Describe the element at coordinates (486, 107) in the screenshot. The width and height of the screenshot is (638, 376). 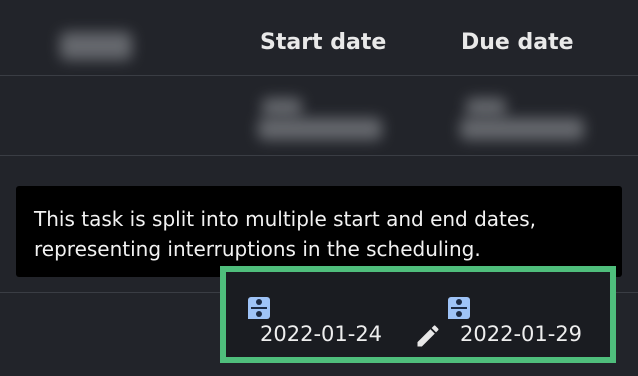
I see `blurred-due-date-part` at that location.